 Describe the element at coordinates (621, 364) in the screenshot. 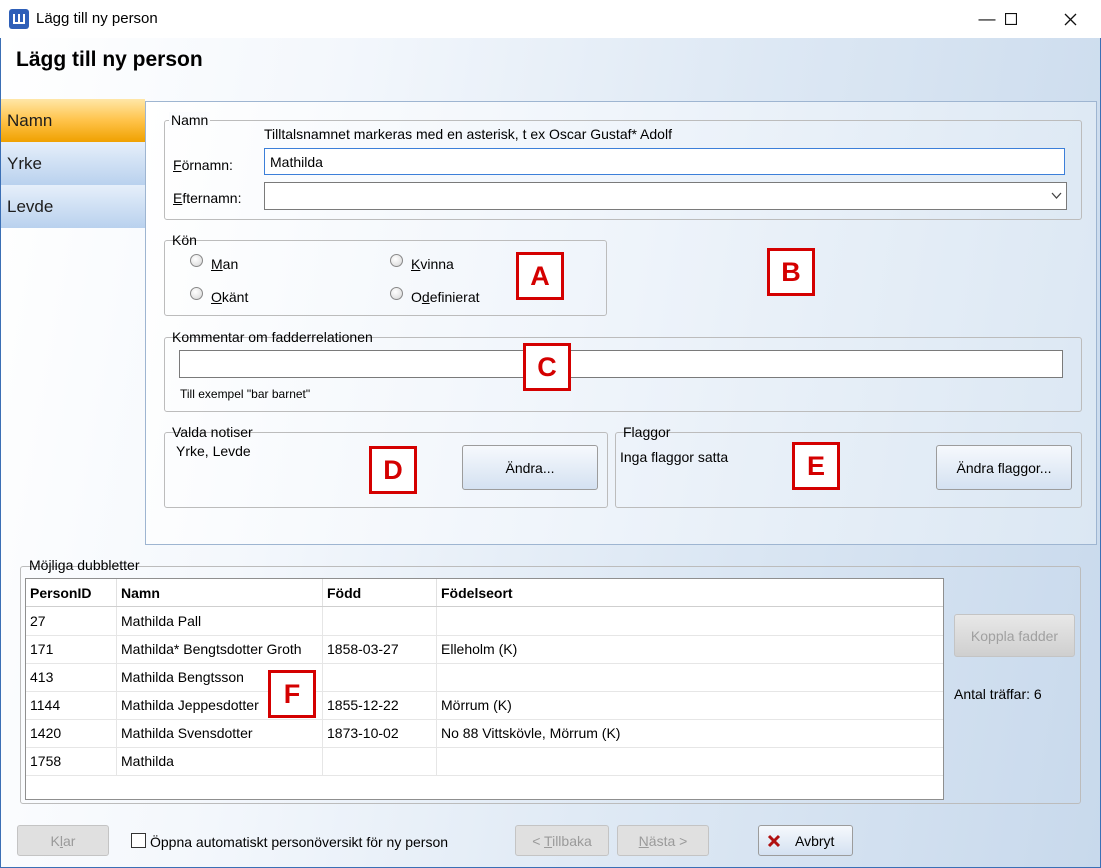

I see `comment-input` at that location.